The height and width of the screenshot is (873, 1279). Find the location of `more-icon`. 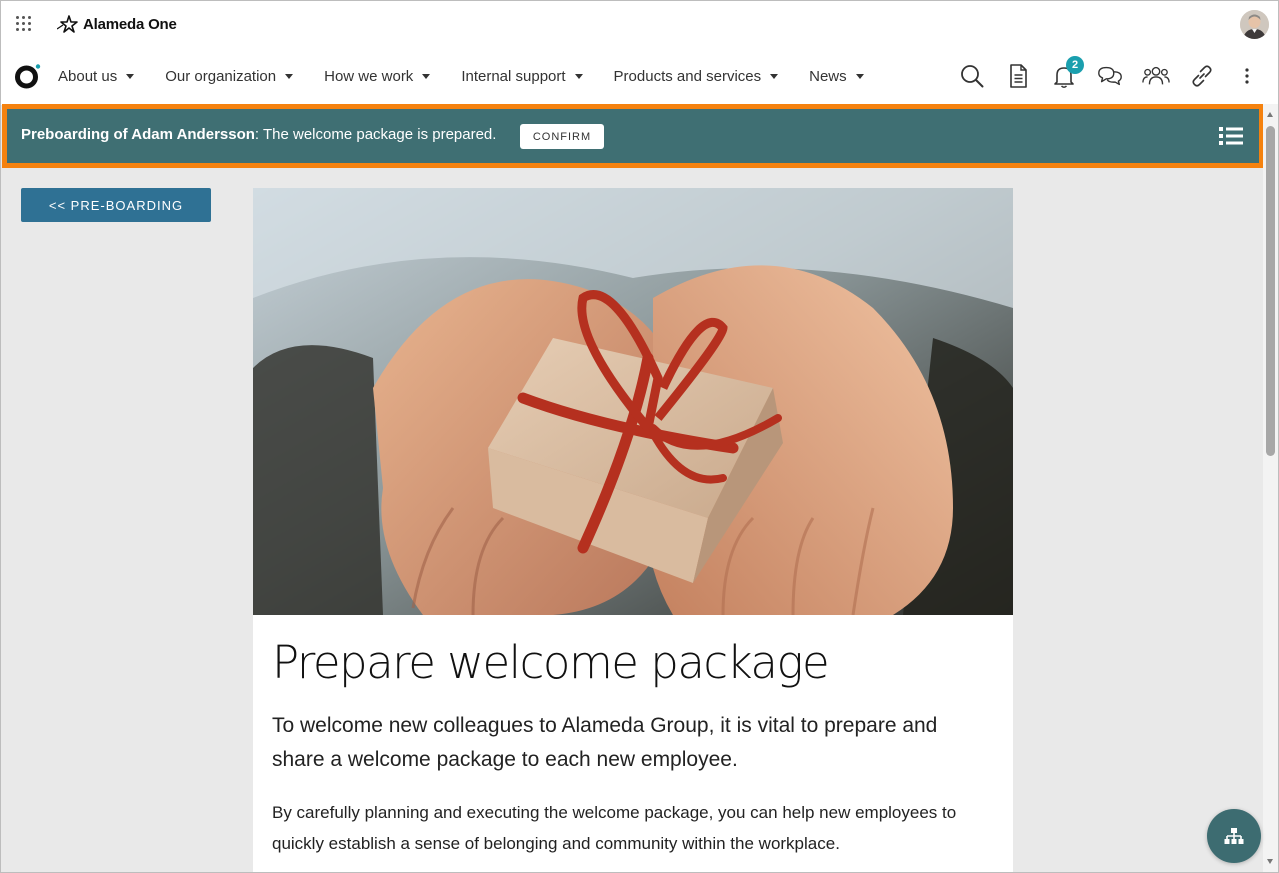

more-icon is located at coordinates (1247, 76).